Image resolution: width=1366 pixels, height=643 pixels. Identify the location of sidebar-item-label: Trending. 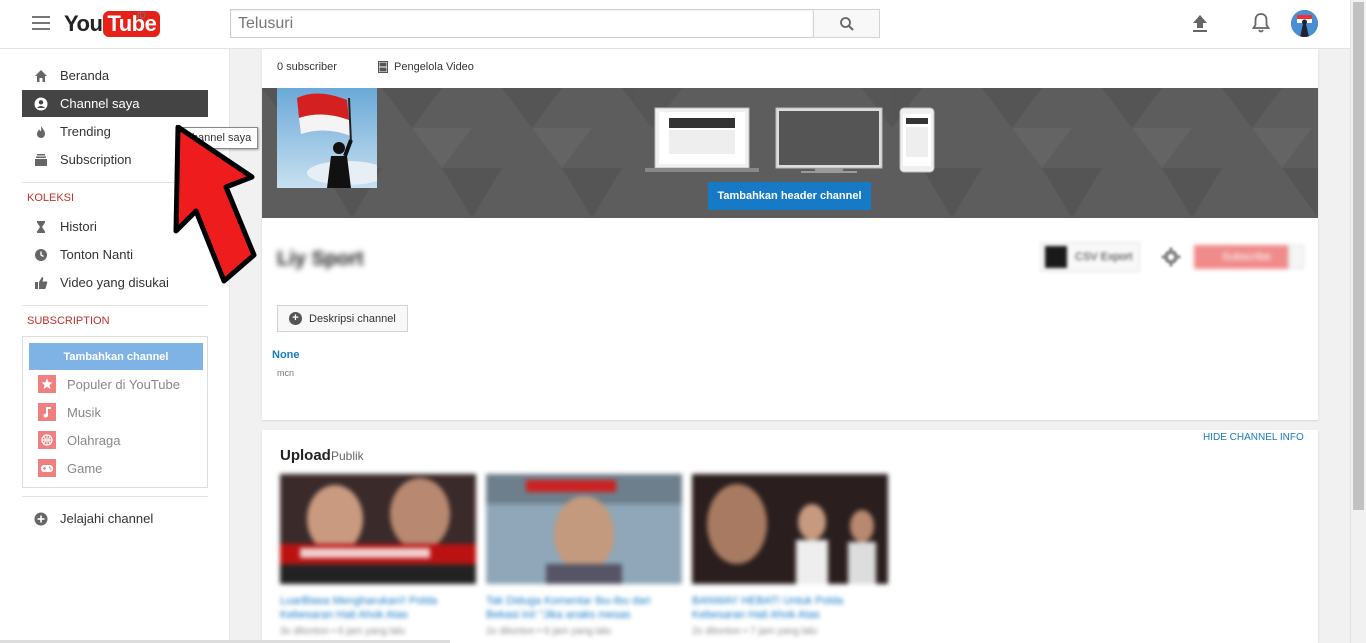
(85, 131).